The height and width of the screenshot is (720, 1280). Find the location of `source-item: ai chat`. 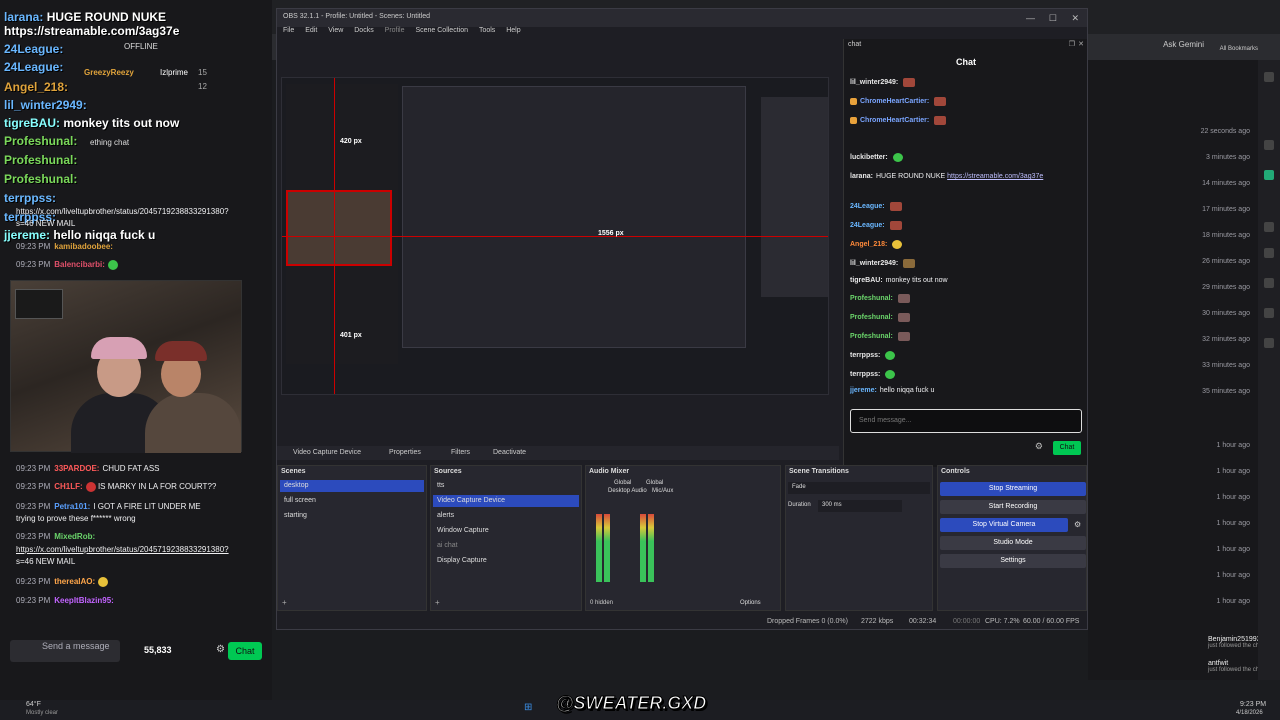

source-item: ai chat is located at coordinates (506, 546).